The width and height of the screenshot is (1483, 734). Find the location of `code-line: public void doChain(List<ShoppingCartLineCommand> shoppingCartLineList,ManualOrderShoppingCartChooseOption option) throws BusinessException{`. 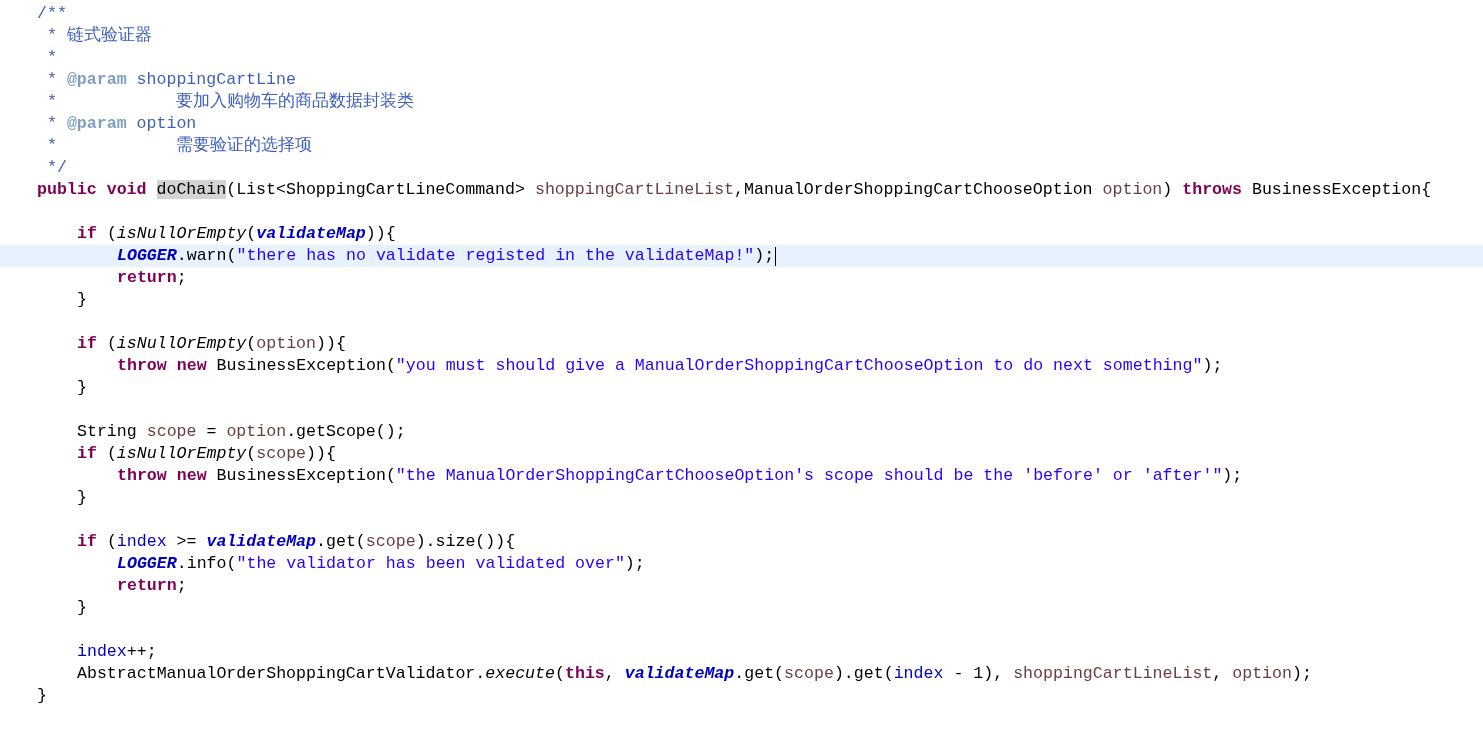

code-line: public void doChain(List<ShoppingCartLineCommand> shoppingCartLineList,ManualOrderShoppingCartChooseOption option) throws BusinessException{ is located at coordinates (734, 190).